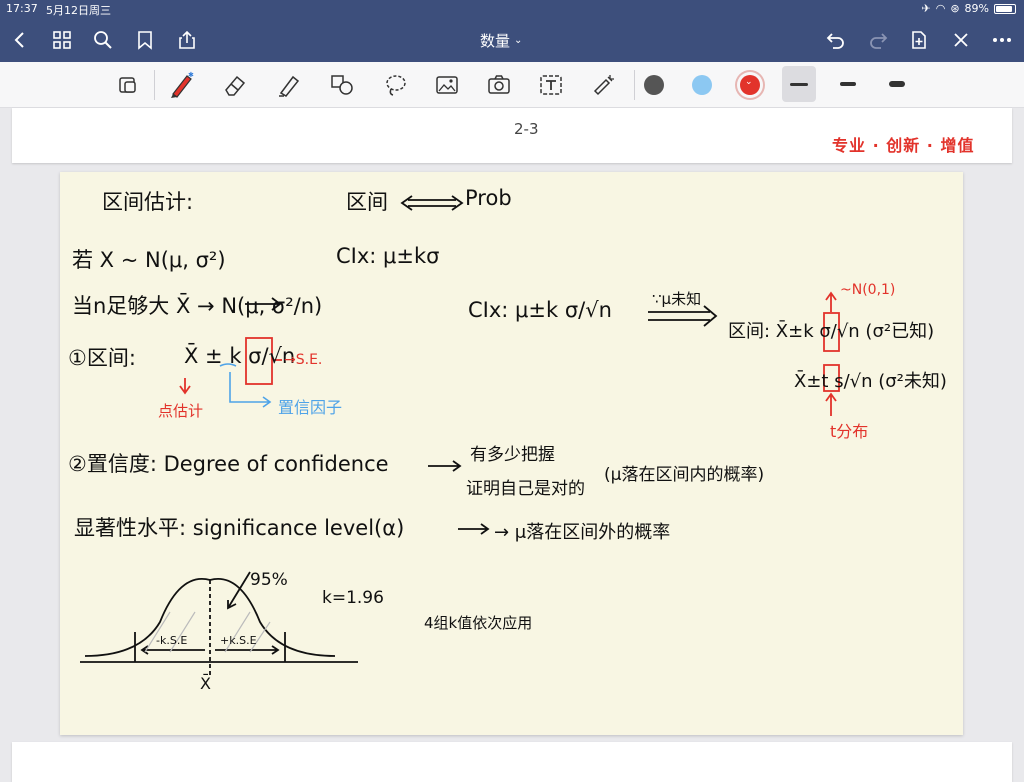 This screenshot has width=1024, height=782. What do you see at coordinates (684, 475) in the screenshot?
I see `note-prob-inside: (μ落在区间内的概率)` at bounding box center [684, 475].